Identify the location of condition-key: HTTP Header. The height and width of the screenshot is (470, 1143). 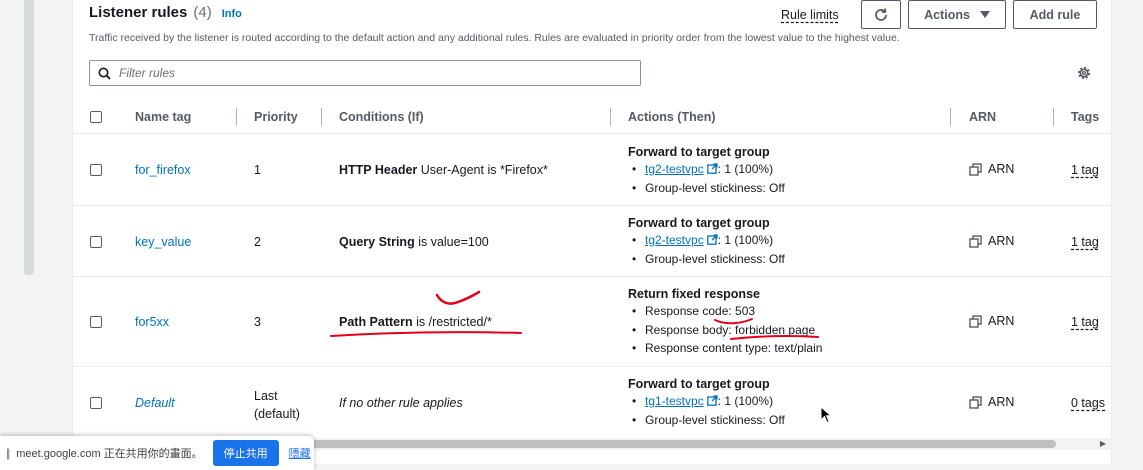
(378, 170).